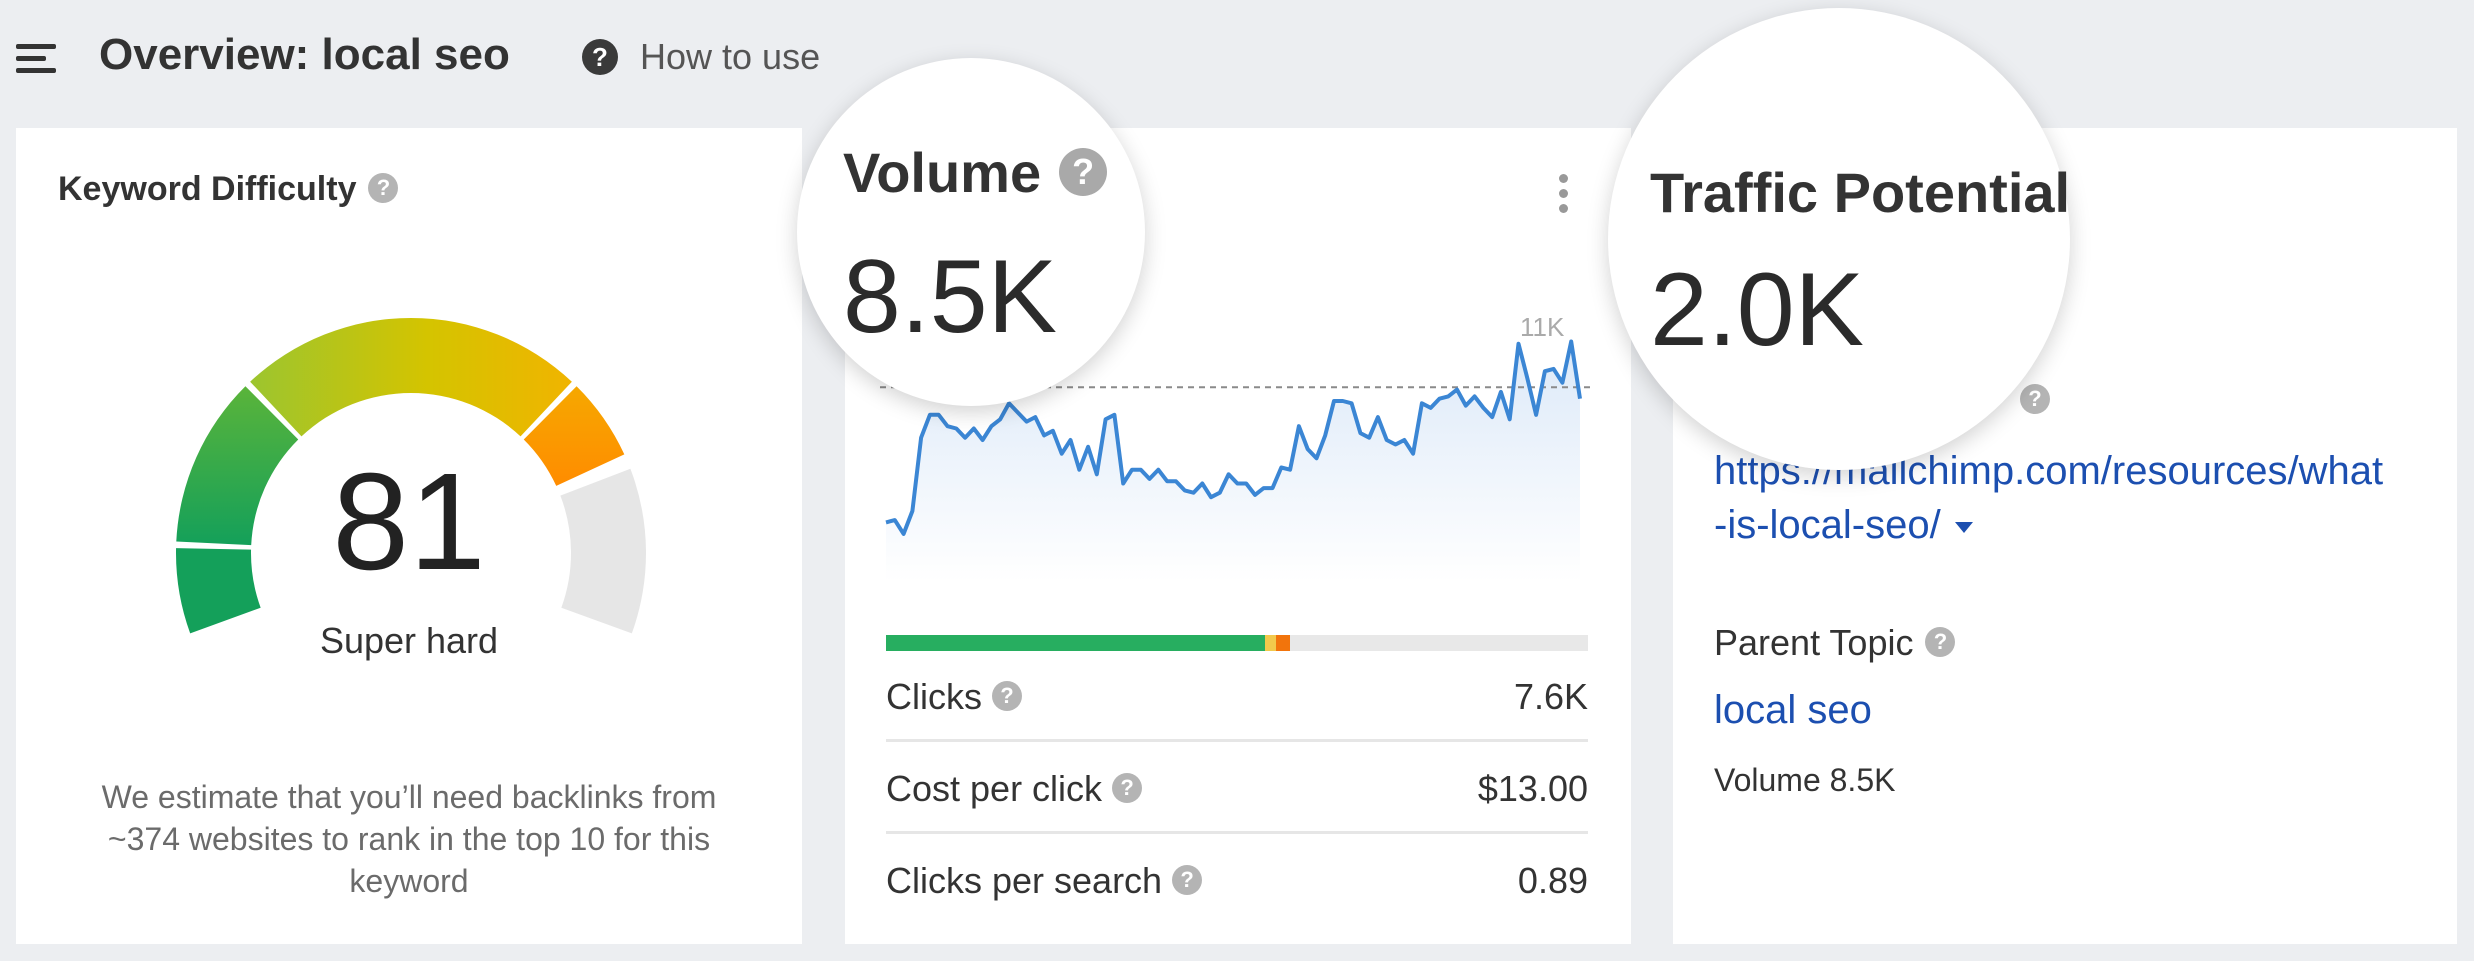 The image size is (2474, 961). What do you see at coordinates (411, 377) in the screenshot?
I see `gauge-filled-segment` at bounding box center [411, 377].